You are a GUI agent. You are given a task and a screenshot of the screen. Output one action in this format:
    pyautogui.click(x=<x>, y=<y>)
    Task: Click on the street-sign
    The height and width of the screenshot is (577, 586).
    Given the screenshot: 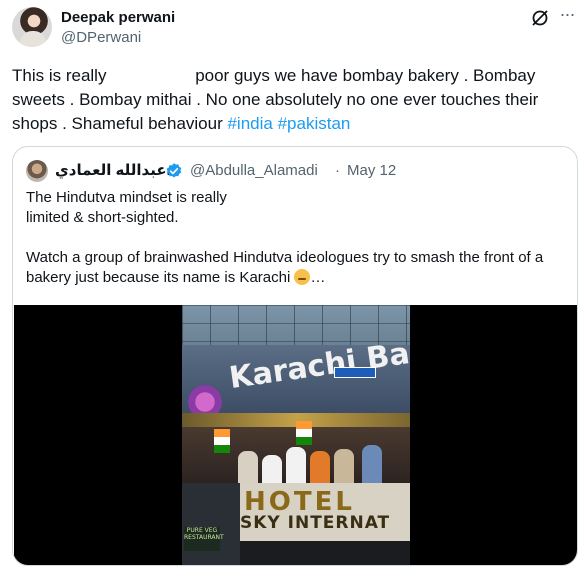 What is the action you would take?
    pyautogui.click(x=355, y=372)
    